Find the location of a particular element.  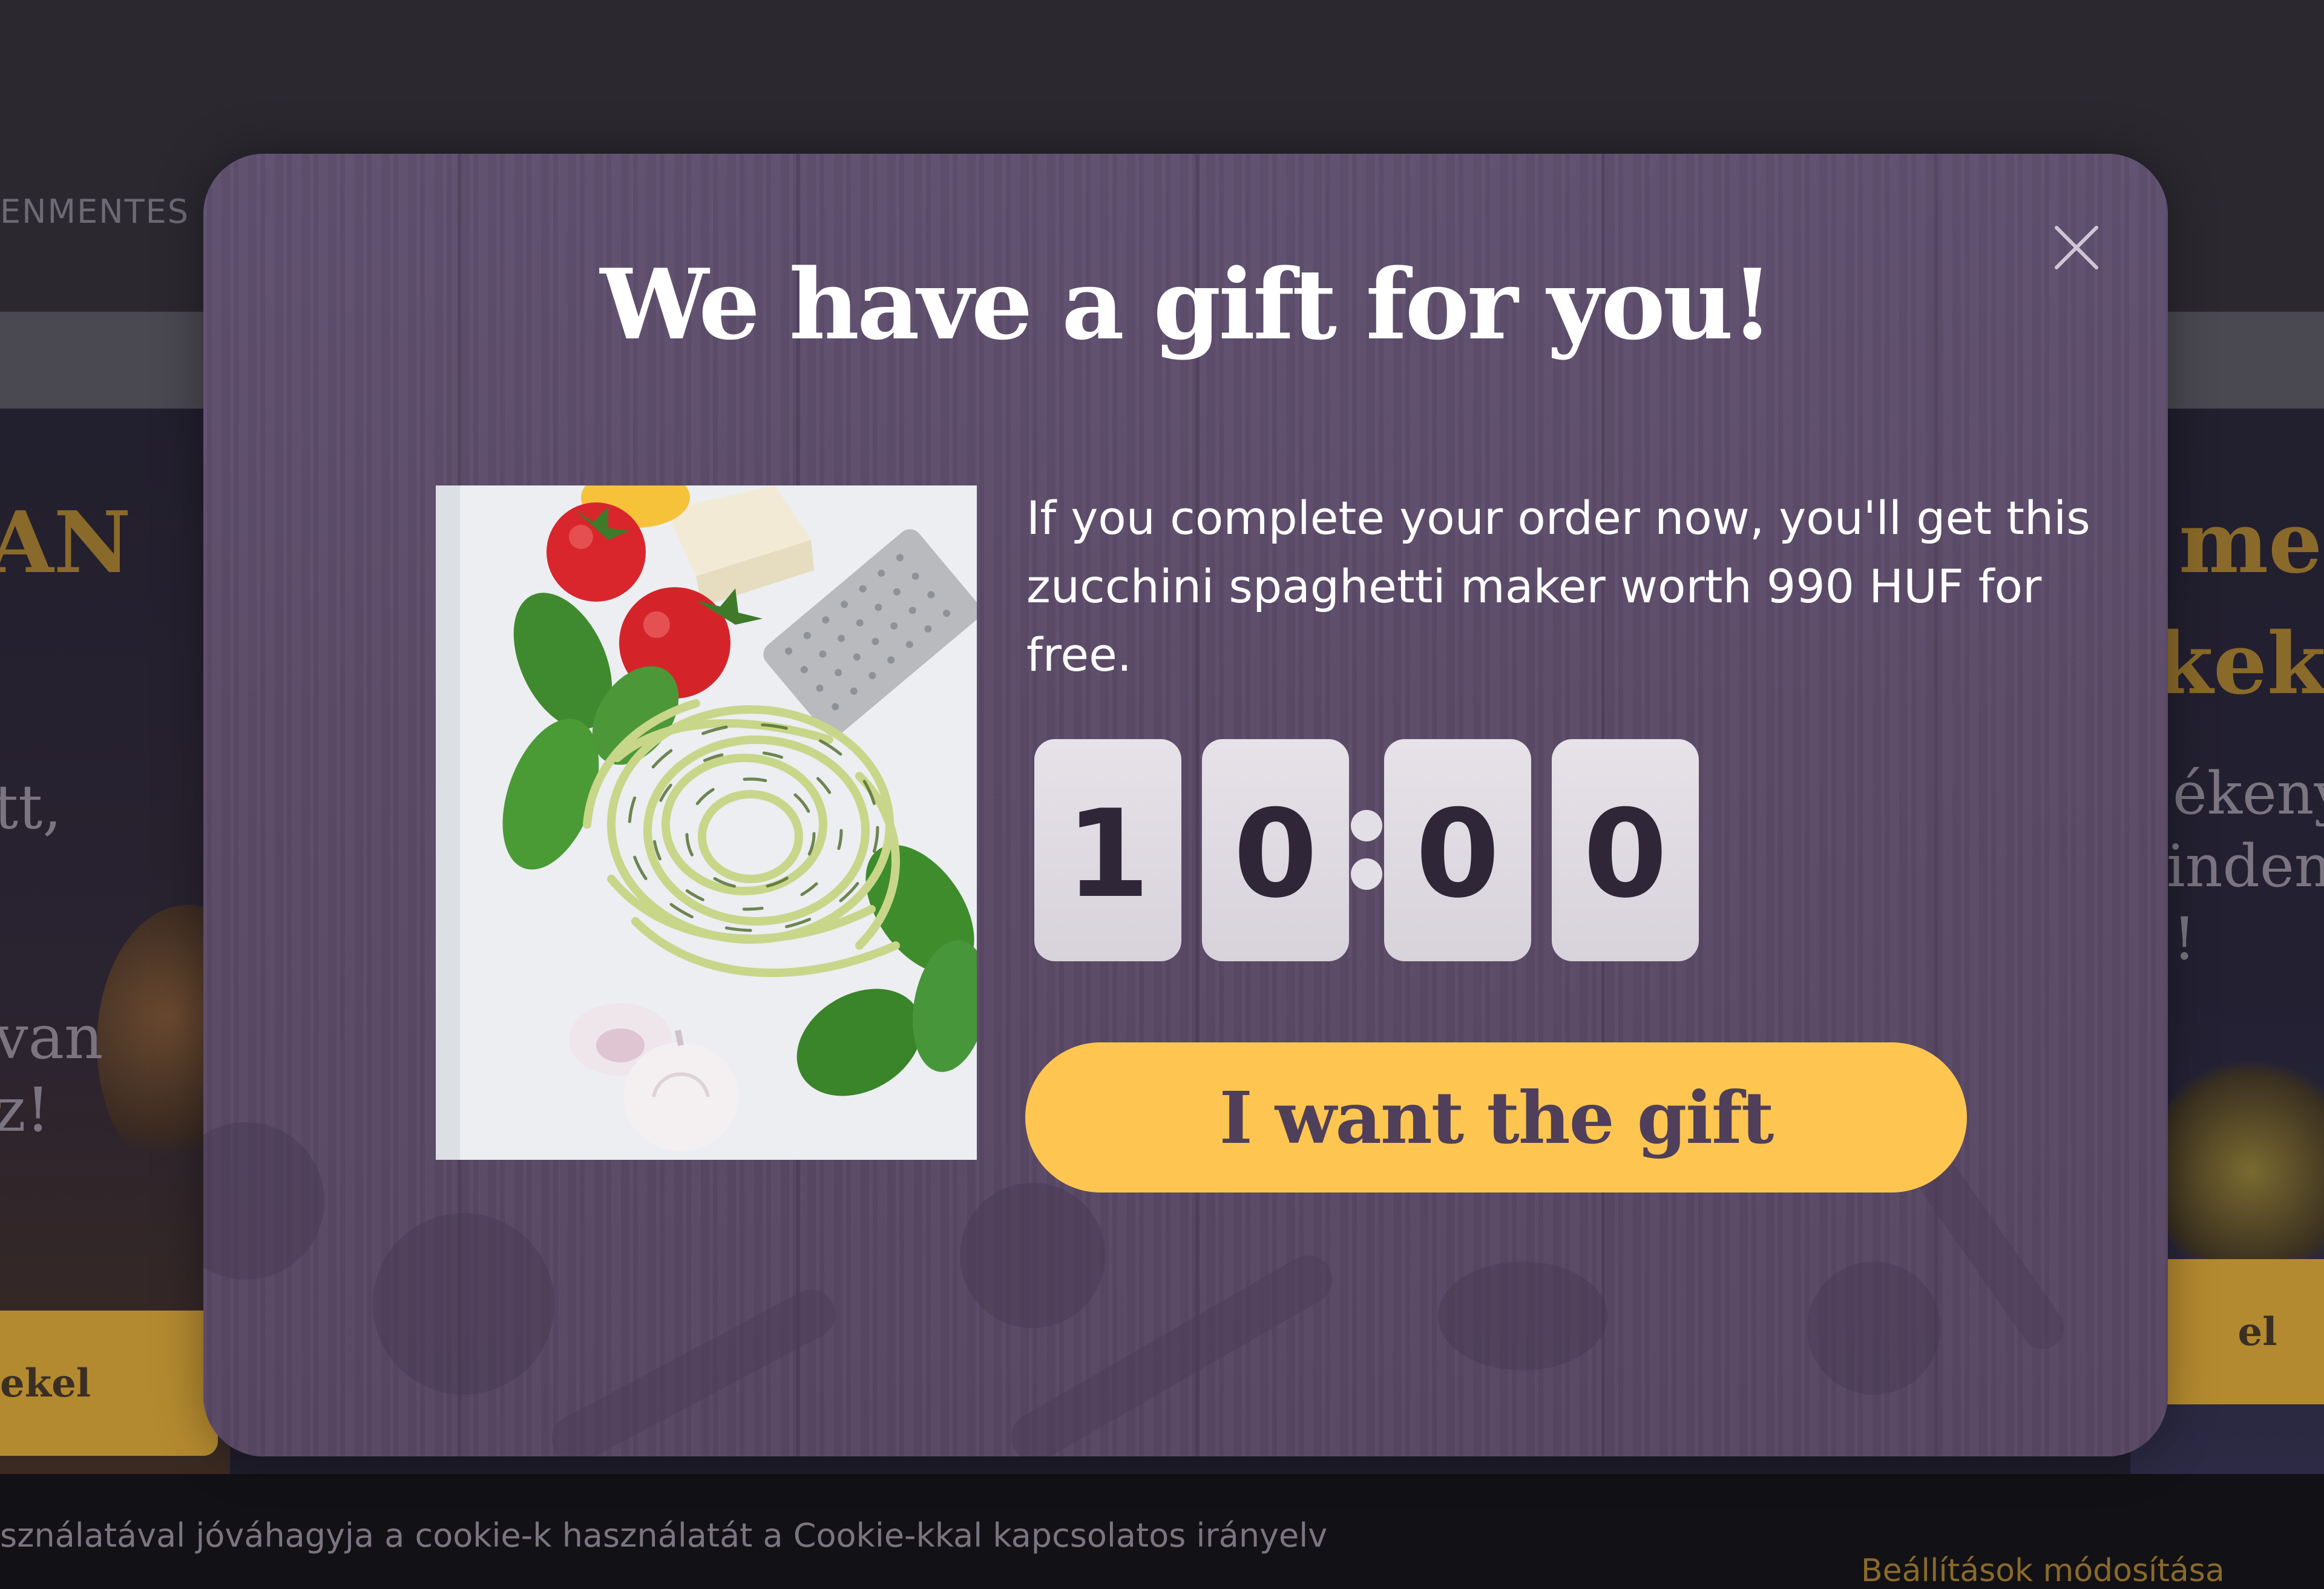

hero-right-line-1: ékeny is located at coordinates (2248, 793).